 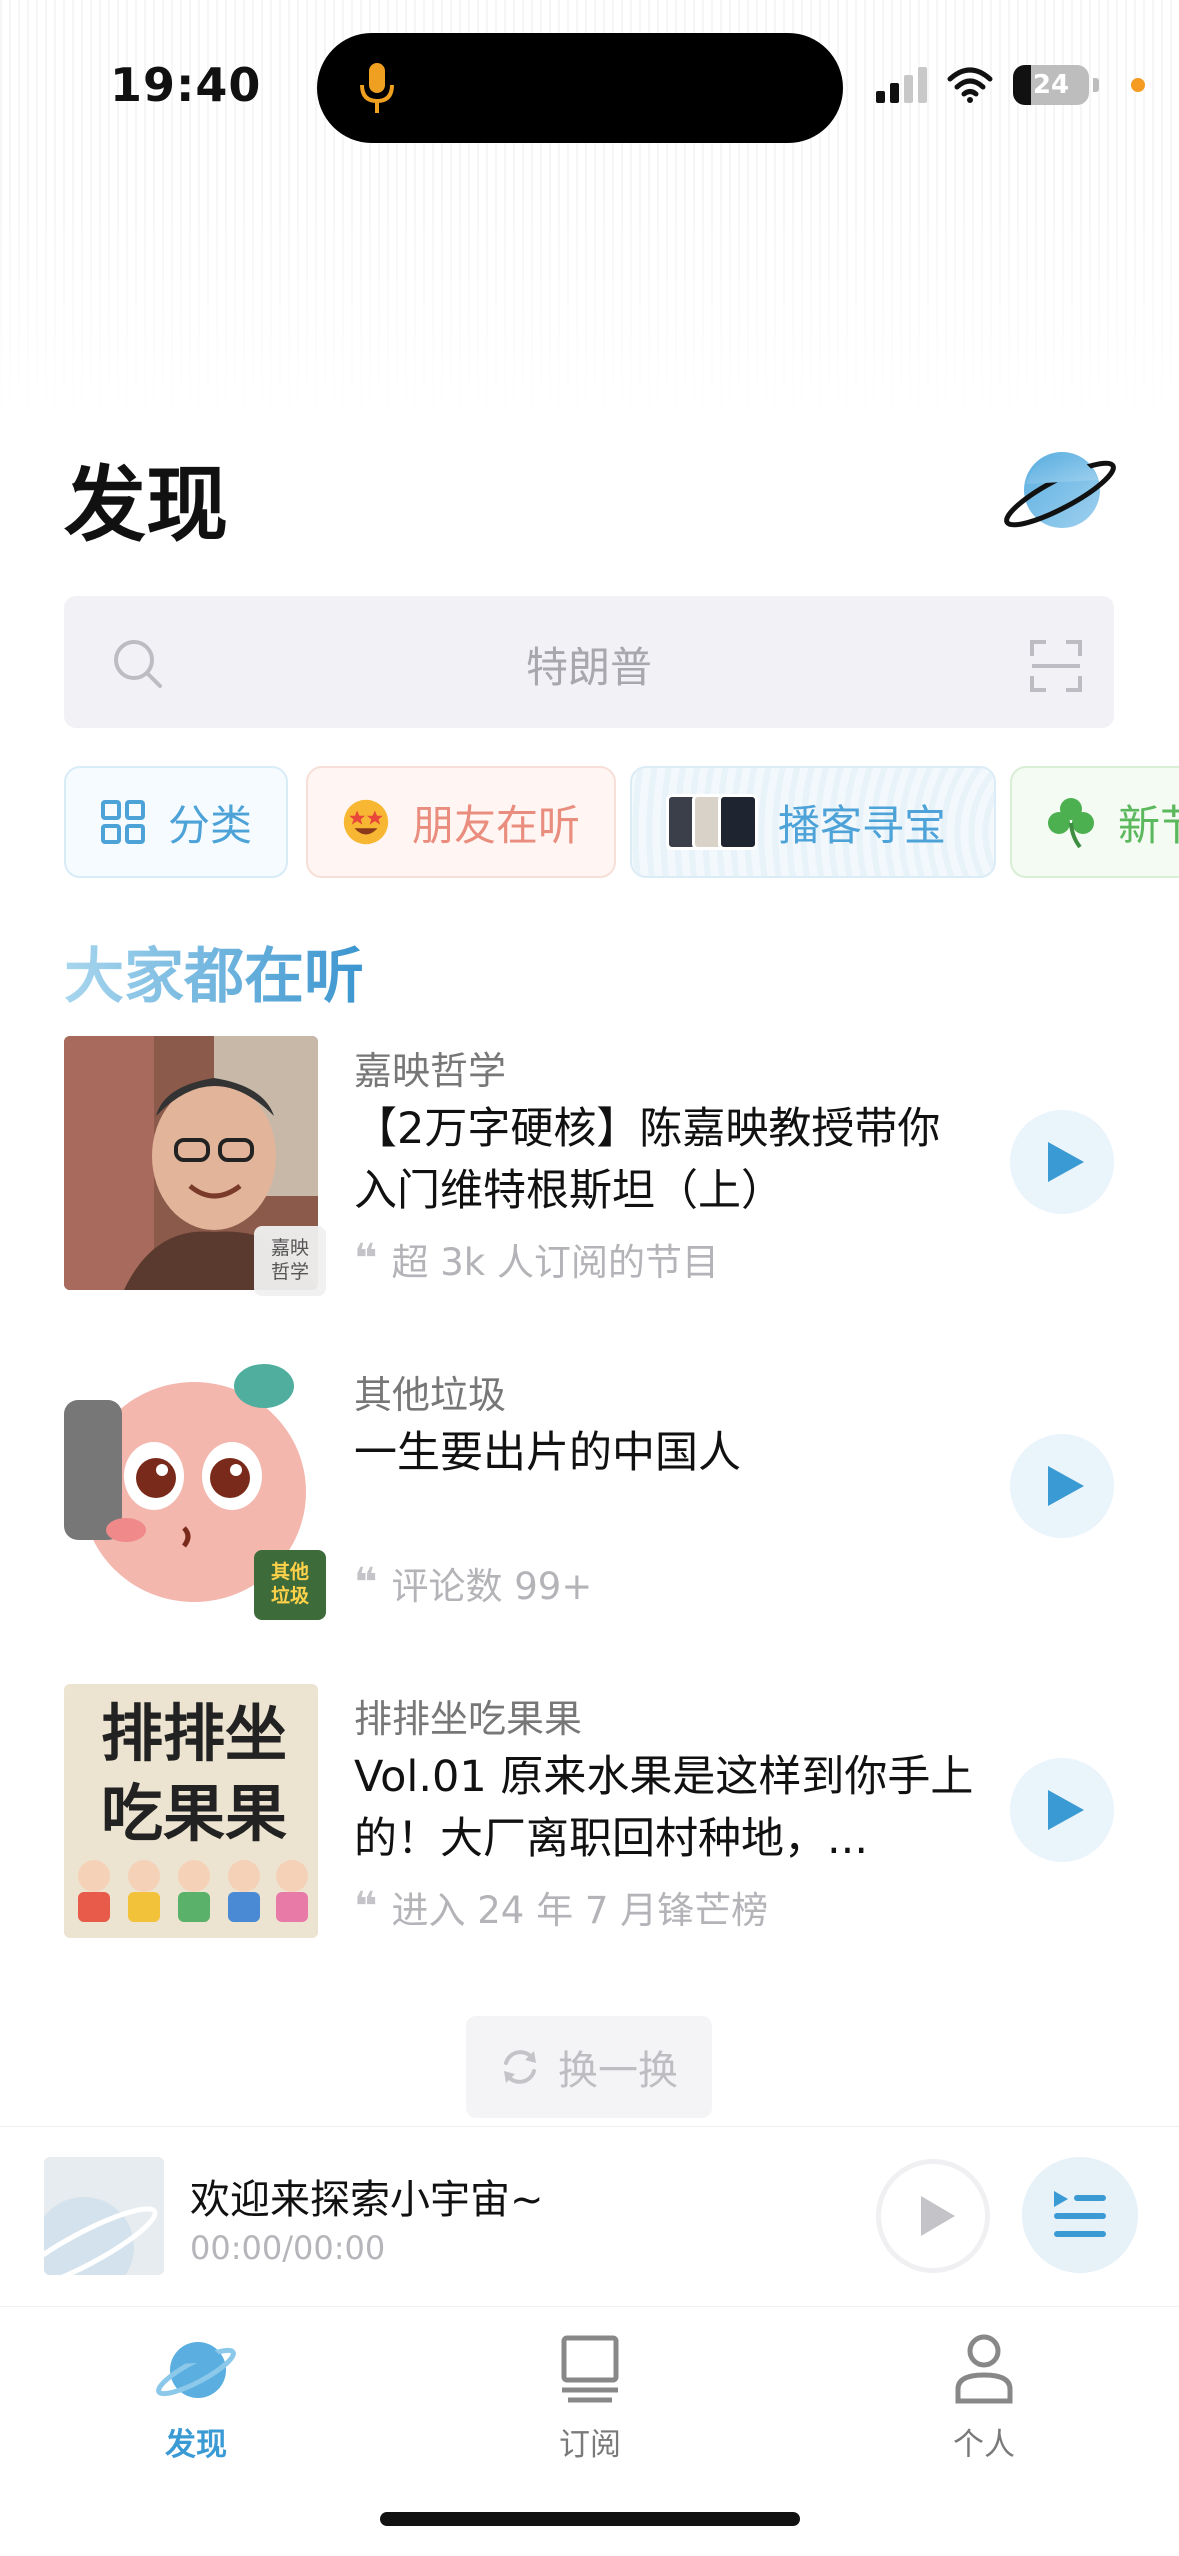 I want to click on wifi-icon, so click(x=970, y=85).